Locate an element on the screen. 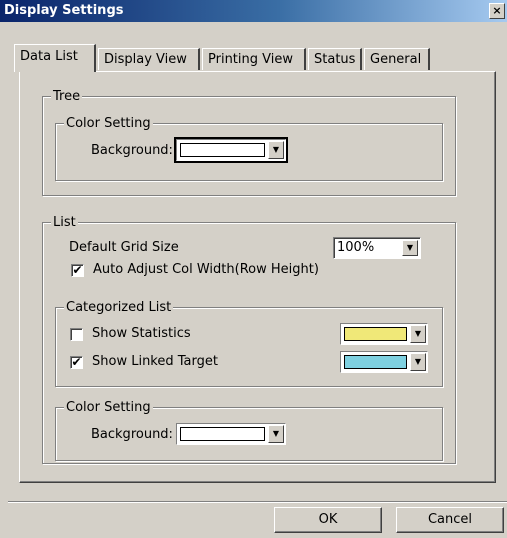 The height and width of the screenshot is (538, 507). window-title: Display Settings is located at coordinates (64, 10).